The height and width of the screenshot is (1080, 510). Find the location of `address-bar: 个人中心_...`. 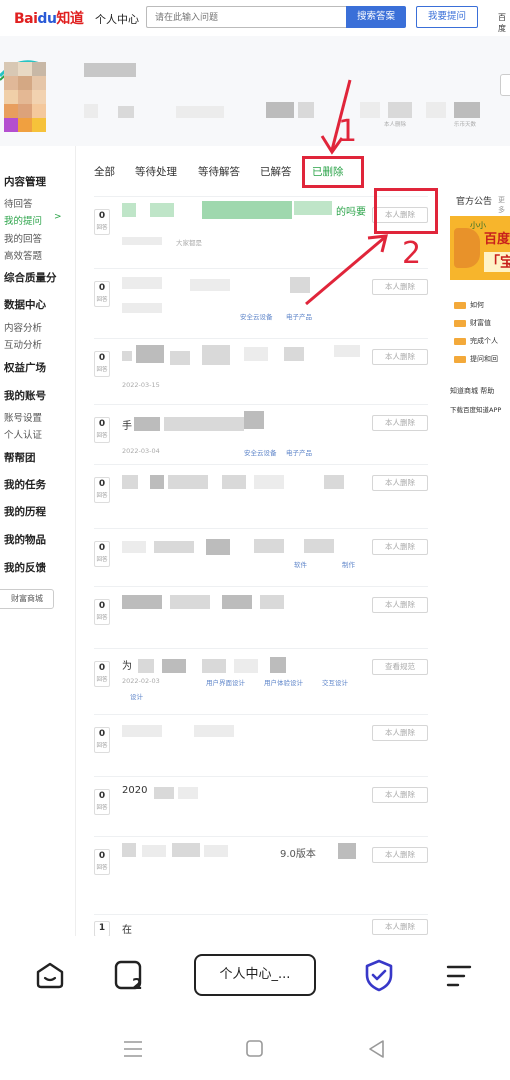

address-bar: 个人中心_... is located at coordinates (255, 975).